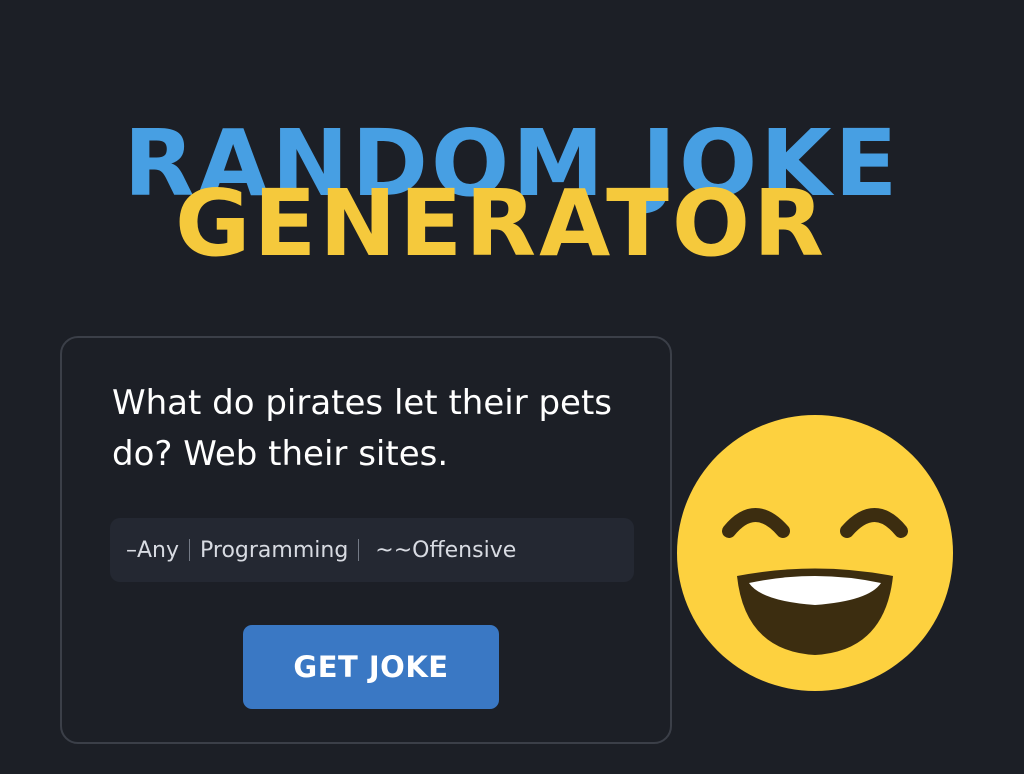  I want to click on category-filter: –Any Programming ~~Offensive, so click(372, 550).